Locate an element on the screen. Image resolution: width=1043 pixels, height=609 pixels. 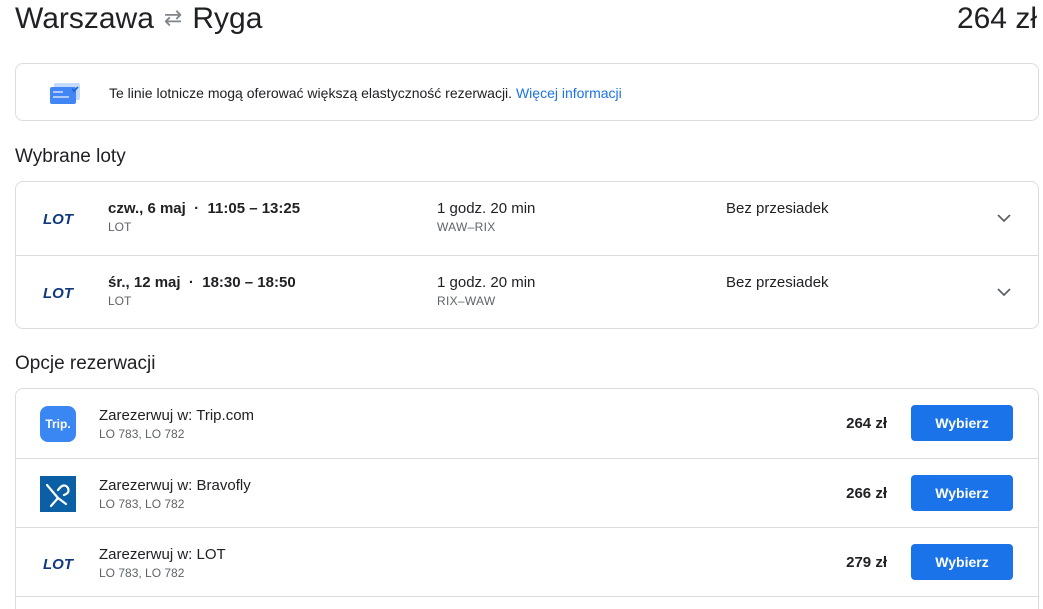
flight-route: WAW–RIX is located at coordinates (466, 227).